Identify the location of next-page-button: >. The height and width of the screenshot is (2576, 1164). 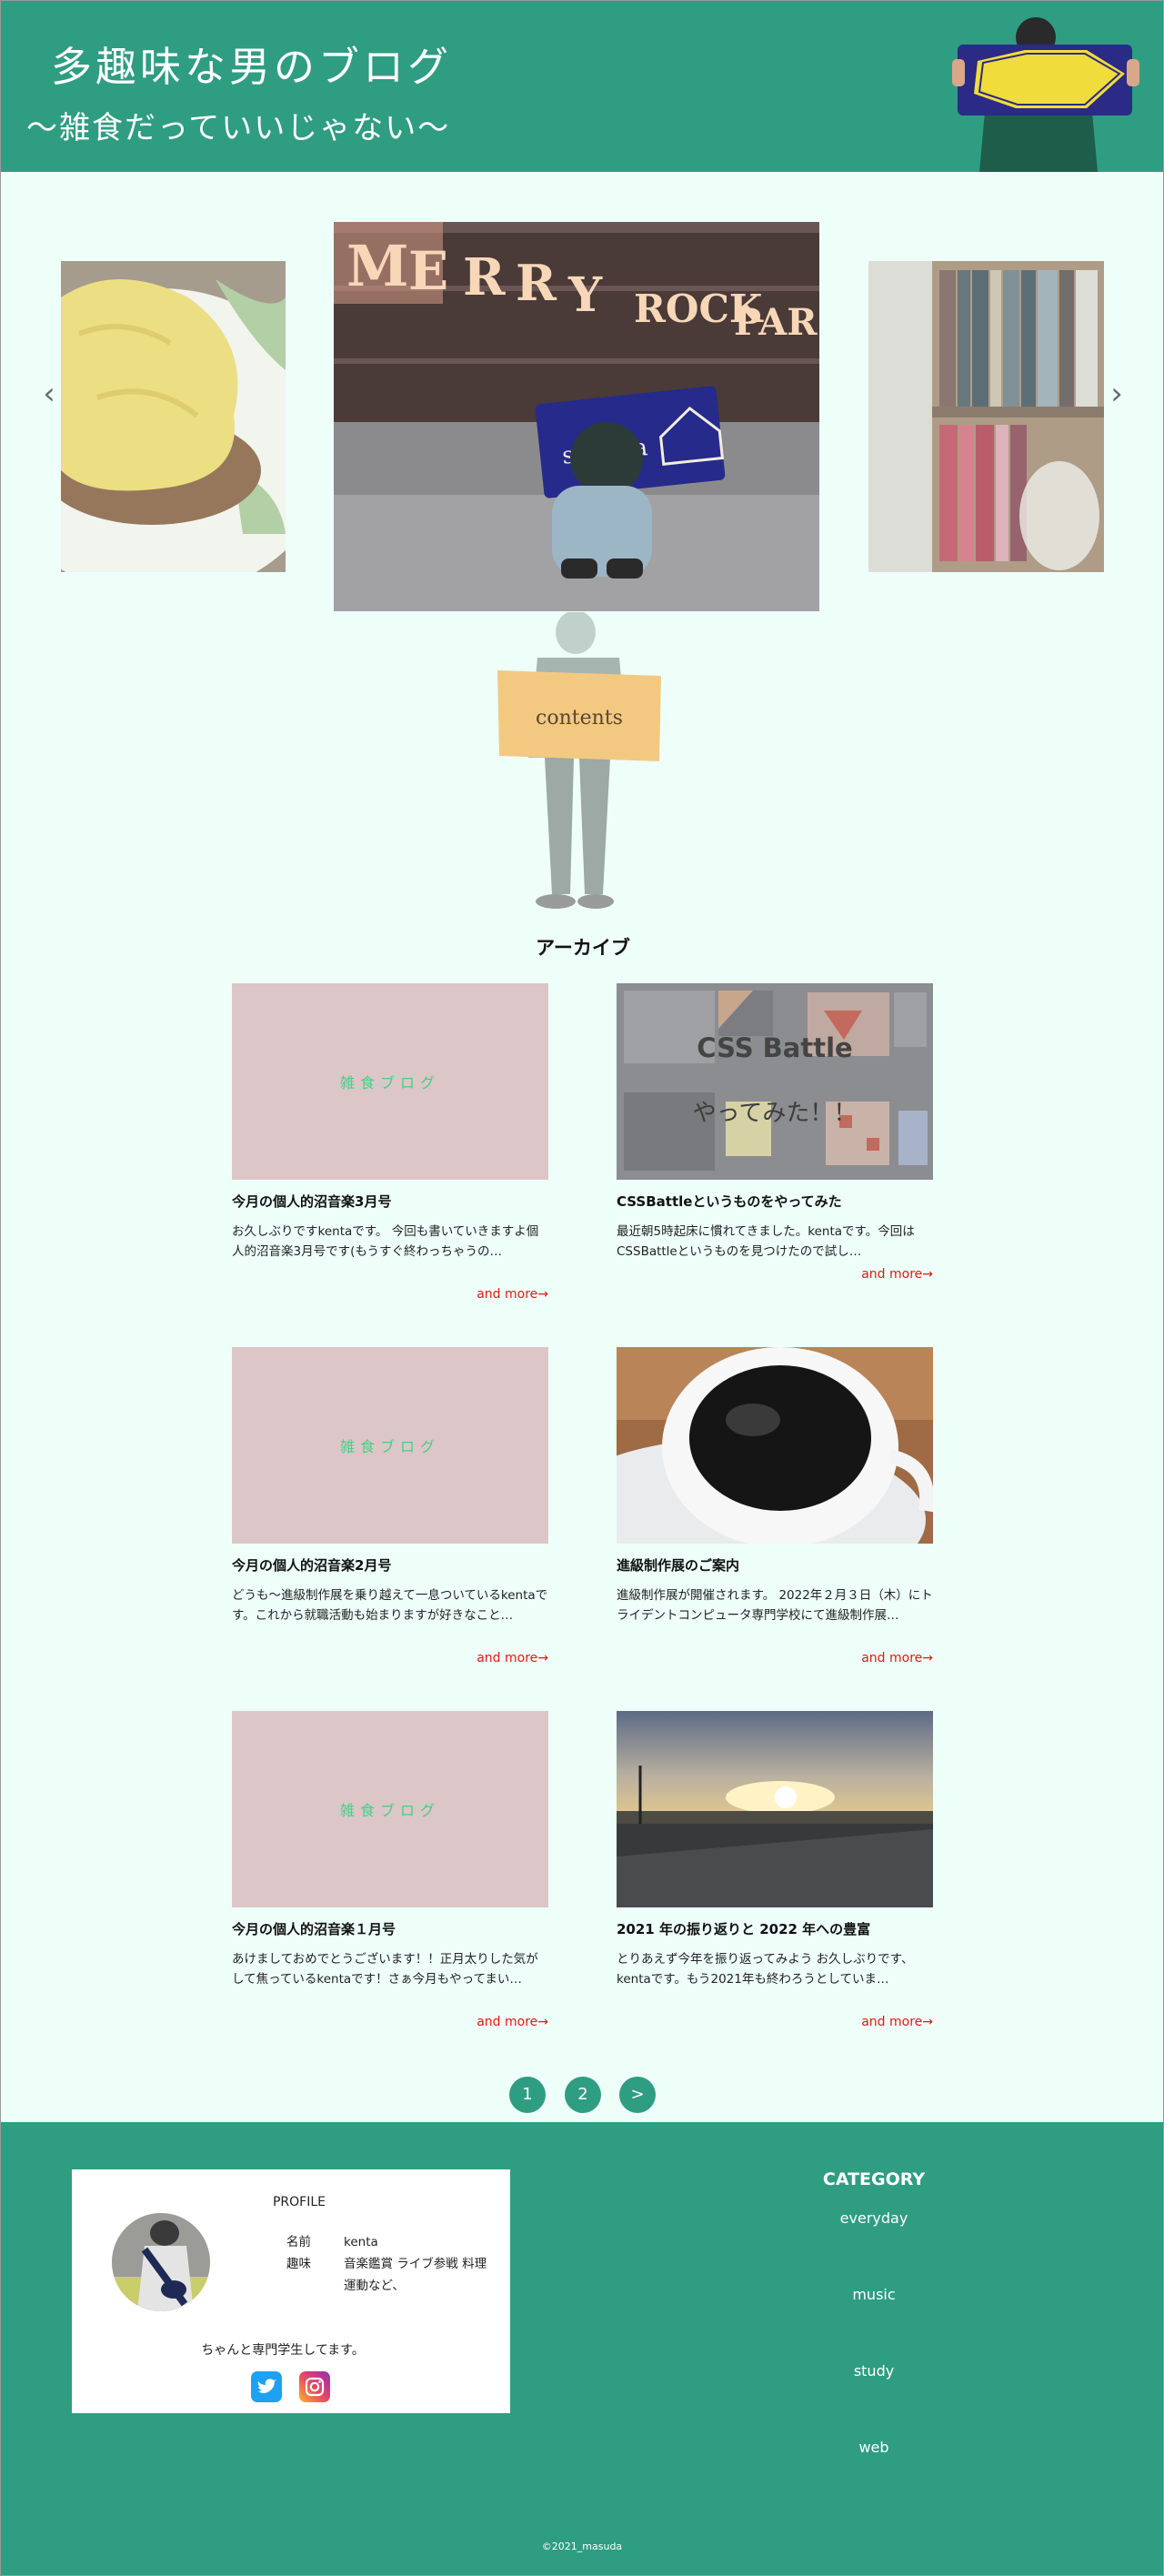
(637, 2095).